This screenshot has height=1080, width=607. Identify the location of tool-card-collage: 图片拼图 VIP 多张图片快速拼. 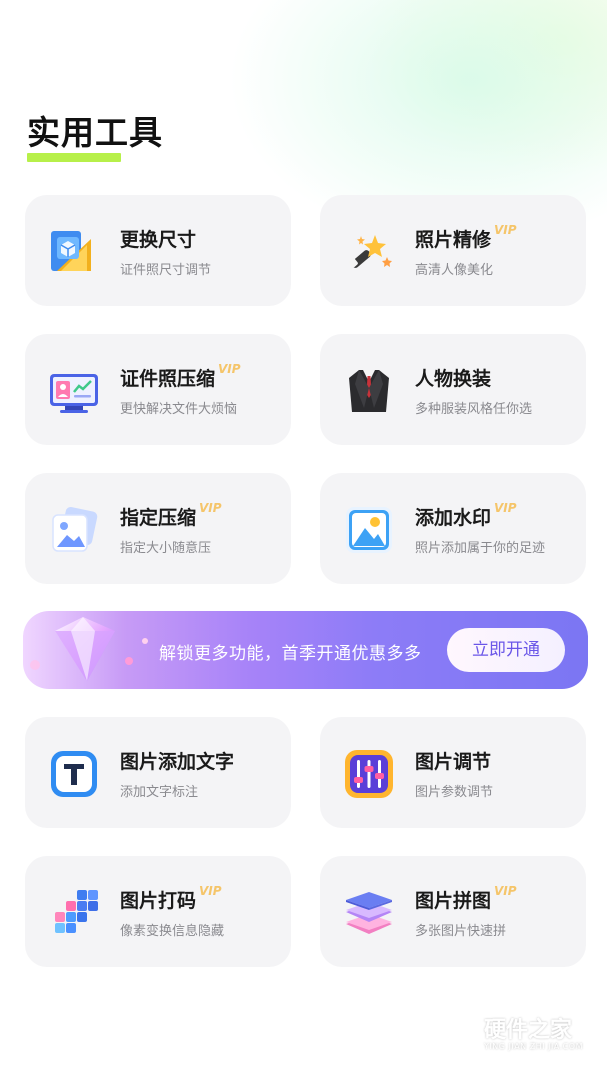
(453, 911).